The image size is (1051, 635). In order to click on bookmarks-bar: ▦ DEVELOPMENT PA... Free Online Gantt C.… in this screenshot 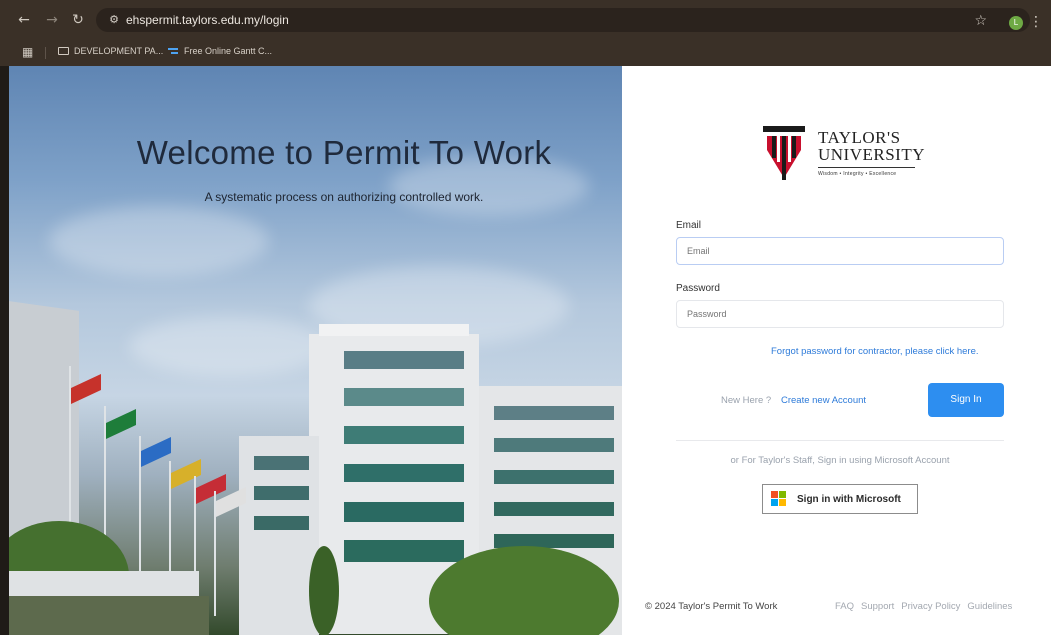, I will do `click(525, 53)`.